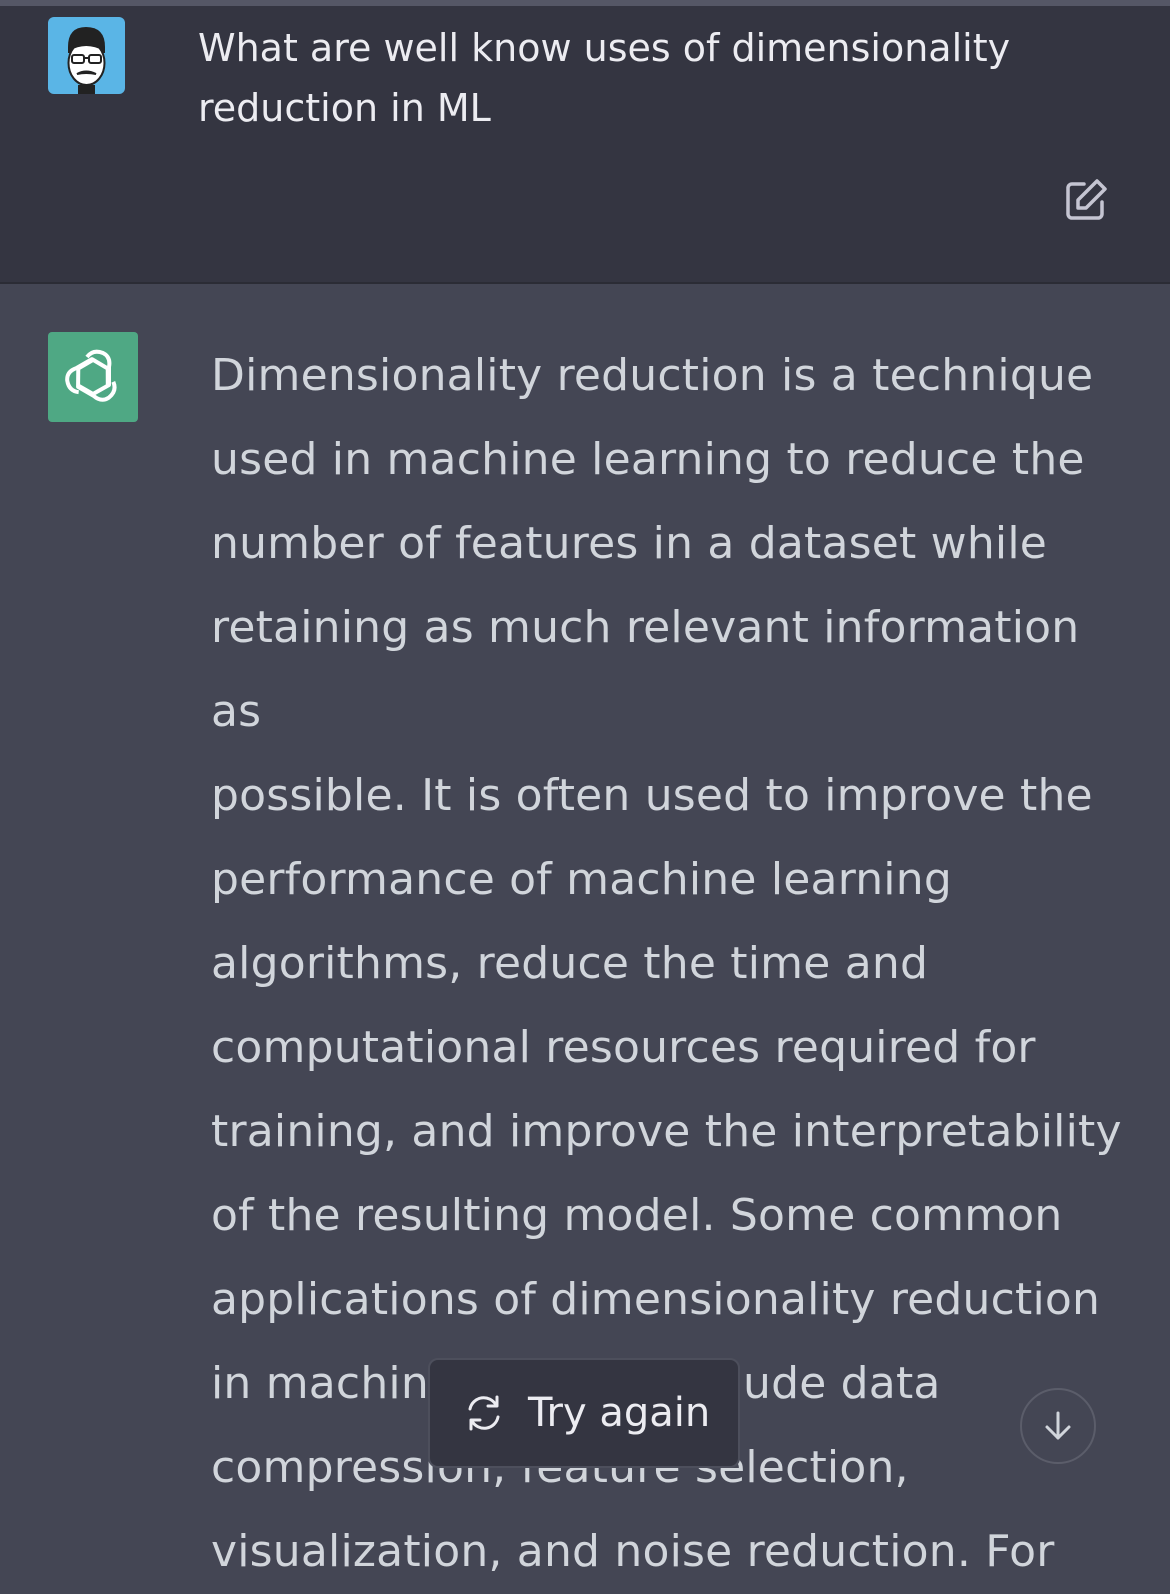  What do you see at coordinates (484, 1413) in the screenshot?
I see `refresh-icon` at bounding box center [484, 1413].